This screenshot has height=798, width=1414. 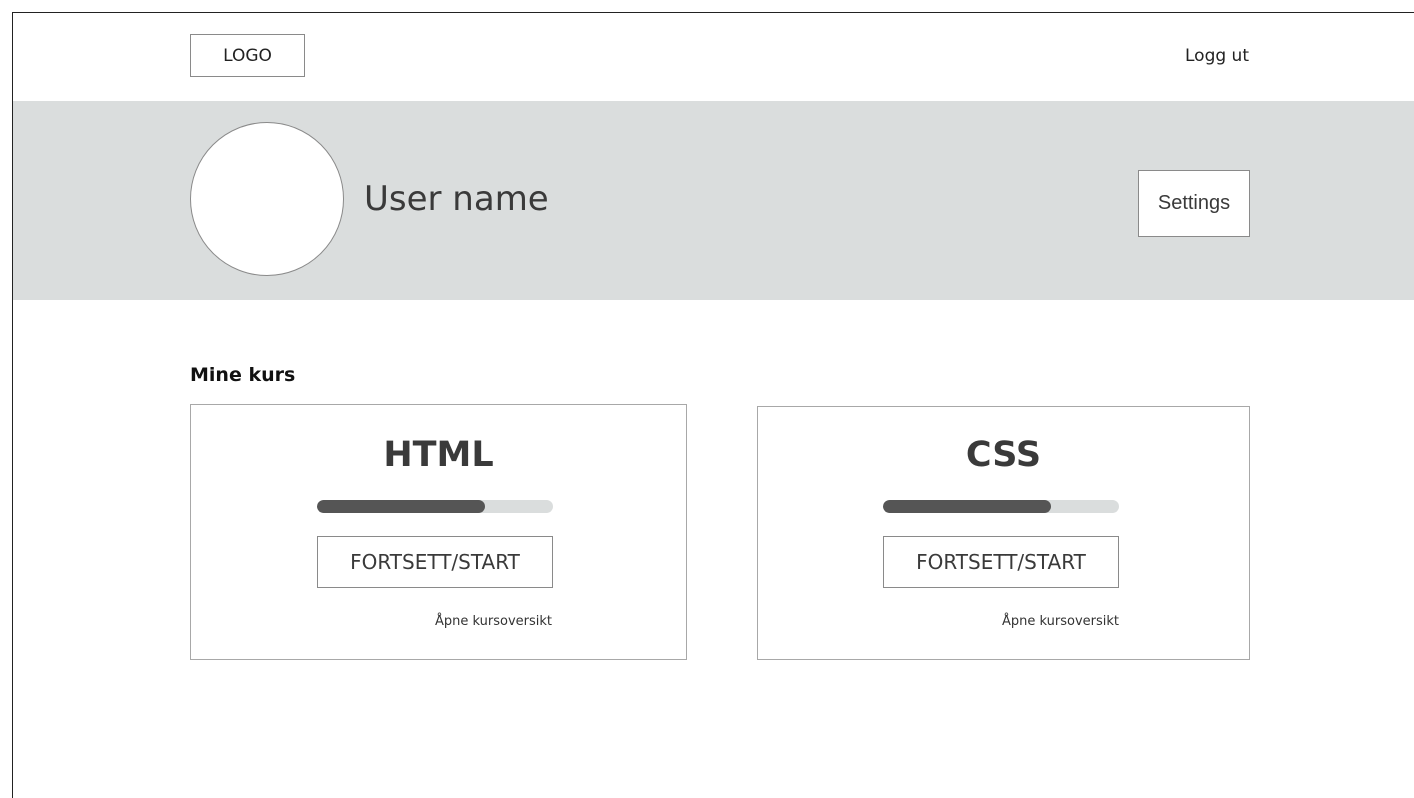 I want to click on settings-button-label: Settings, so click(x=1194, y=203).